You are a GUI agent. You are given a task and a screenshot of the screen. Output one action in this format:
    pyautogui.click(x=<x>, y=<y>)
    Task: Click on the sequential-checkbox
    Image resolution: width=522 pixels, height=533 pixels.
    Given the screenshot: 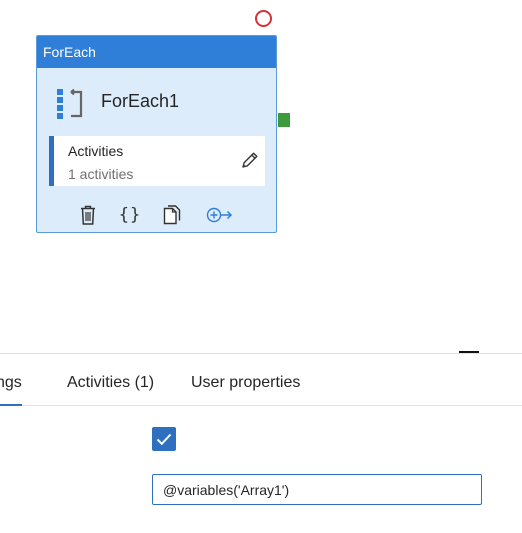 What is the action you would take?
    pyautogui.click(x=164, y=439)
    